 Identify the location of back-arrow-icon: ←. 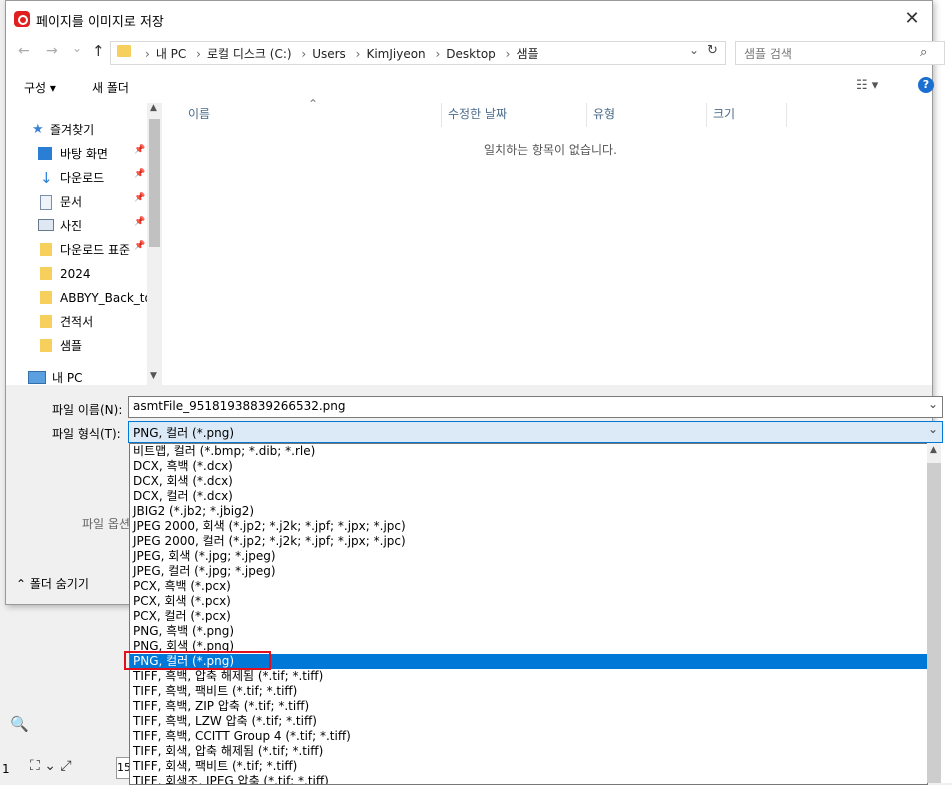
(24, 51).